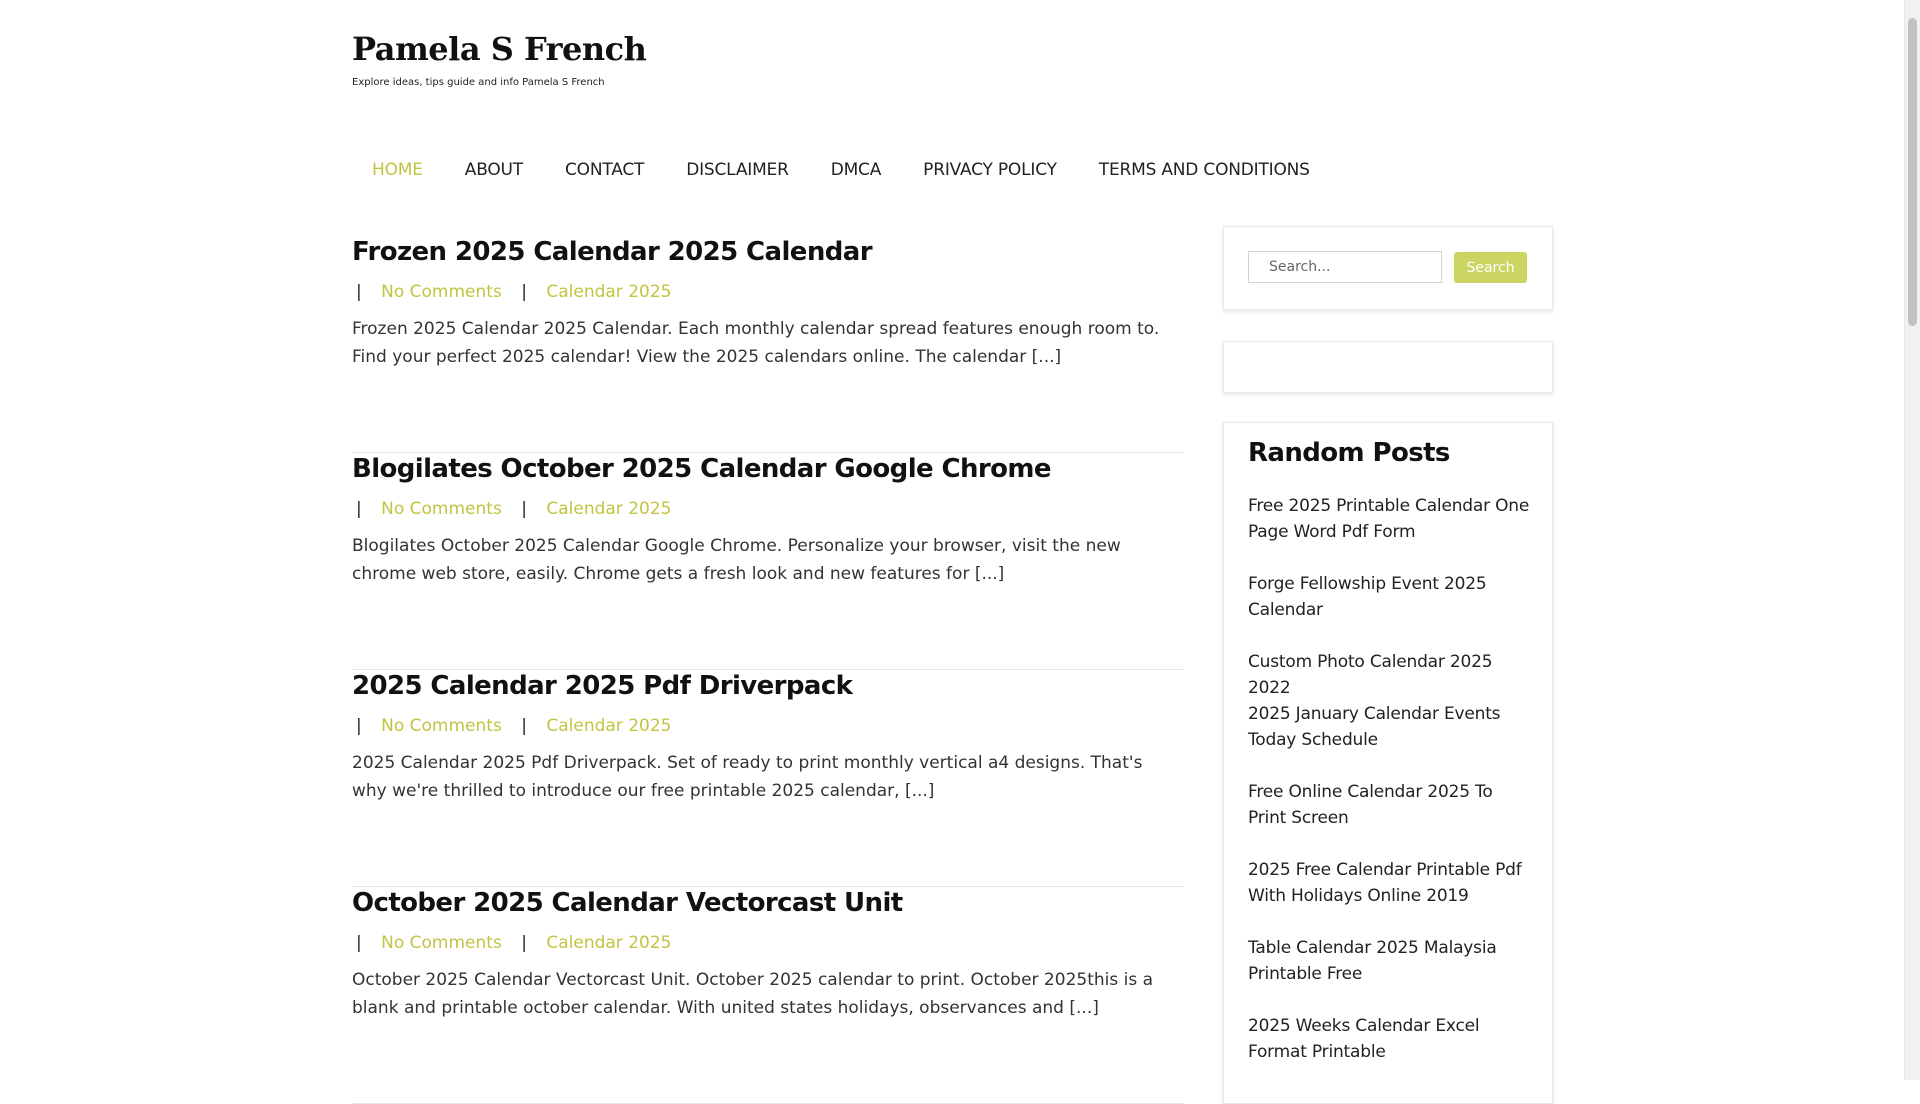 The height and width of the screenshot is (1104, 1920). What do you see at coordinates (1388, 367) in the screenshot?
I see `empty-widget` at bounding box center [1388, 367].